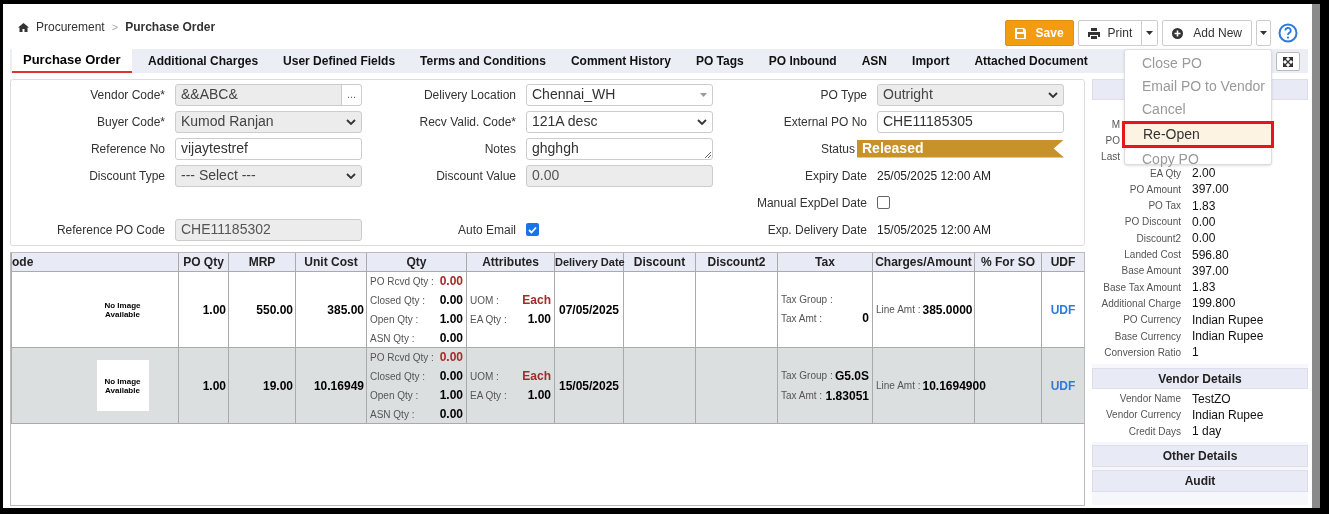  I want to click on field-label: Recv Valid. Code*, so click(467, 122).